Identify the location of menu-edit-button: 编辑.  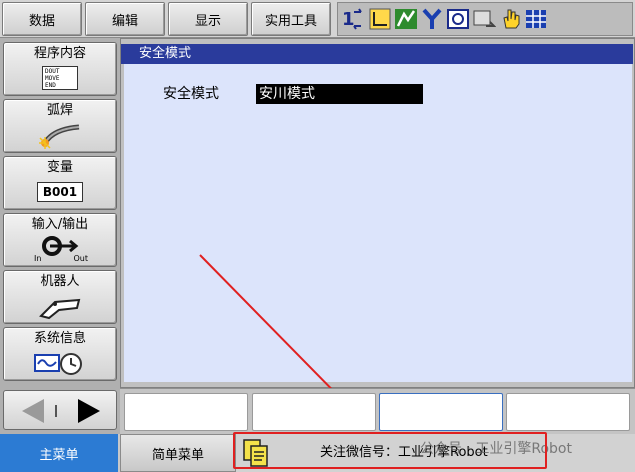
(125, 19).